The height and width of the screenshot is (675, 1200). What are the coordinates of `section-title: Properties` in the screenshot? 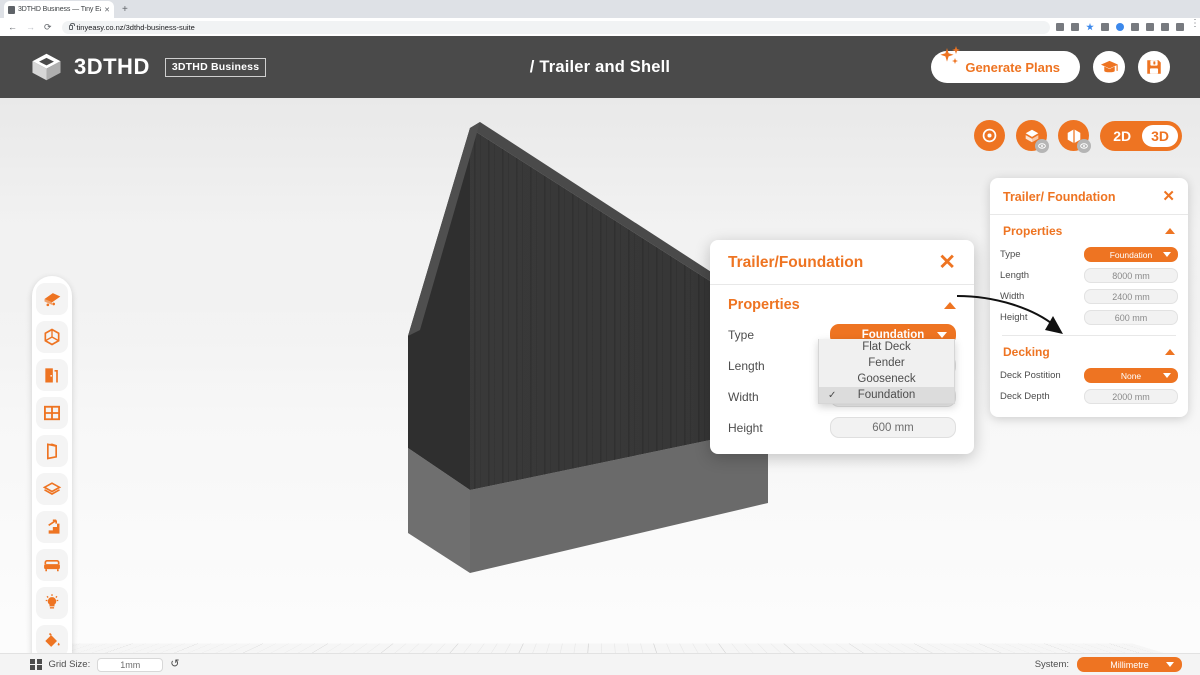 It's located at (764, 305).